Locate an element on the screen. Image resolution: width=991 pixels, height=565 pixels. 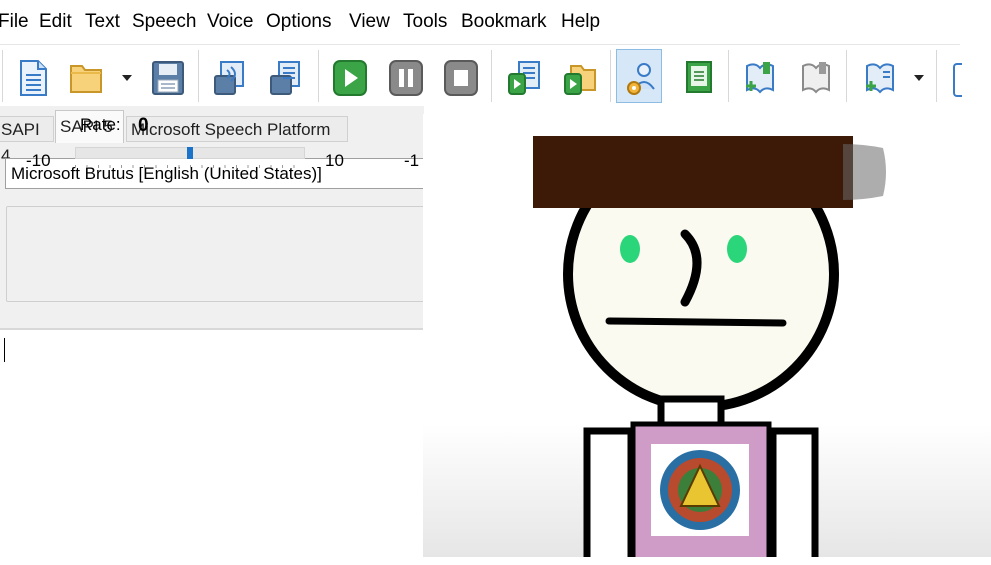
character-left-arm is located at coordinates (609, 492).